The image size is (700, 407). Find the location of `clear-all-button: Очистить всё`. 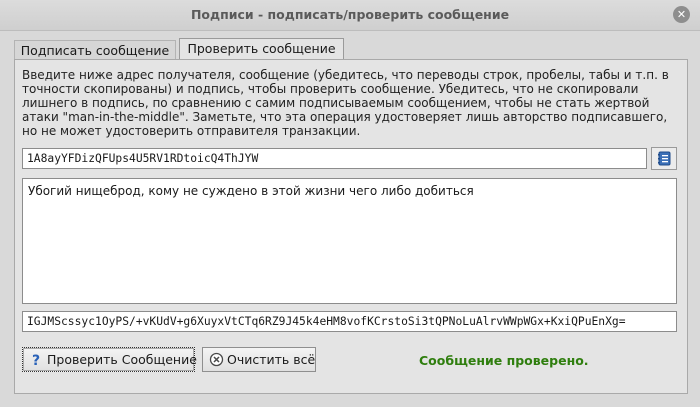

clear-all-button: Очистить всё is located at coordinates (259, 359).